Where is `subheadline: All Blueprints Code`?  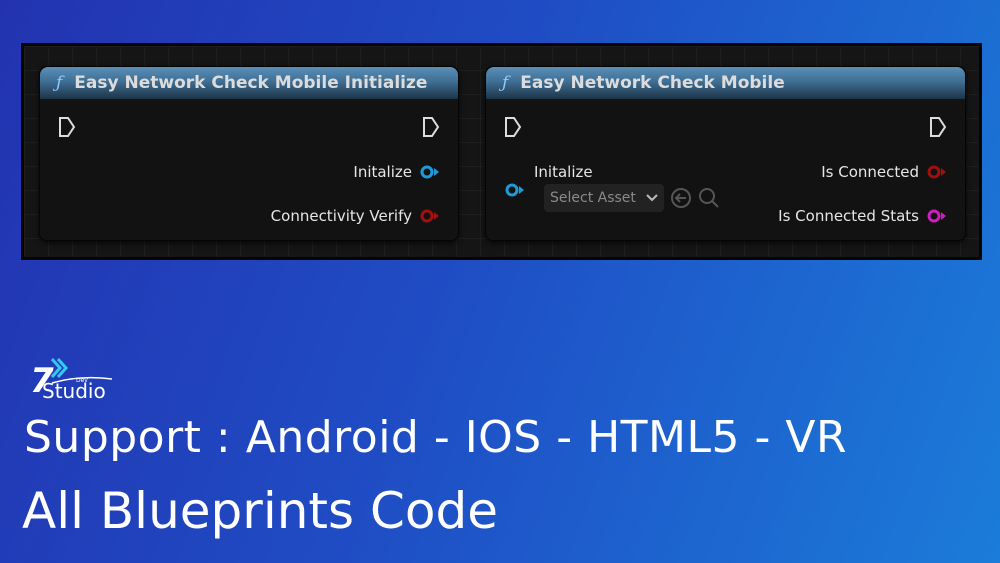
subheadline: All Blueprints Code is located at coordinates (260, 511).